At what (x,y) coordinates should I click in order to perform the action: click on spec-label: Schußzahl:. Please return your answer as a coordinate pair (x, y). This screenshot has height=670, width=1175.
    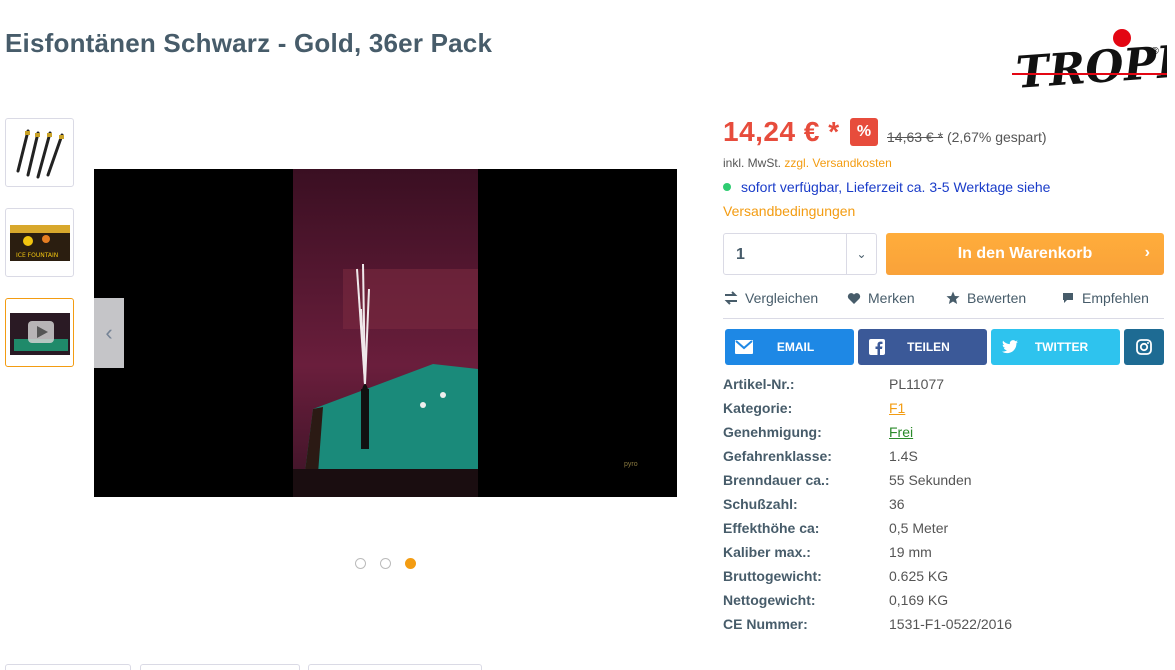
    Looking at the image, I should click on (760, 504).